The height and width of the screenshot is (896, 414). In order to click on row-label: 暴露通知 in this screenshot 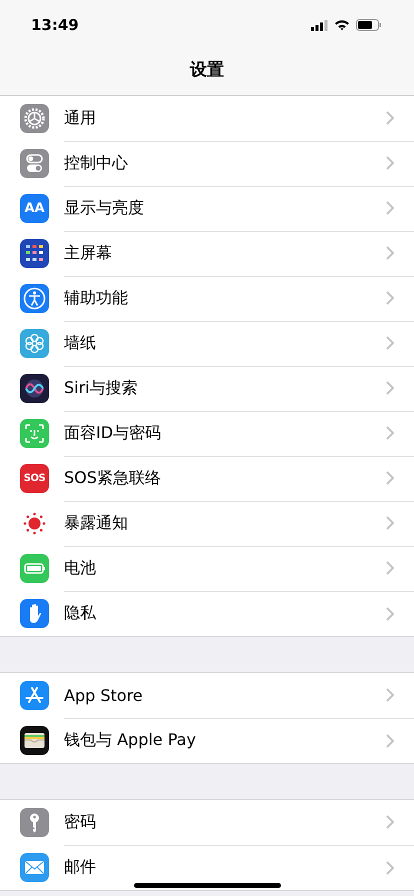, I will do `click(96, 523)`.